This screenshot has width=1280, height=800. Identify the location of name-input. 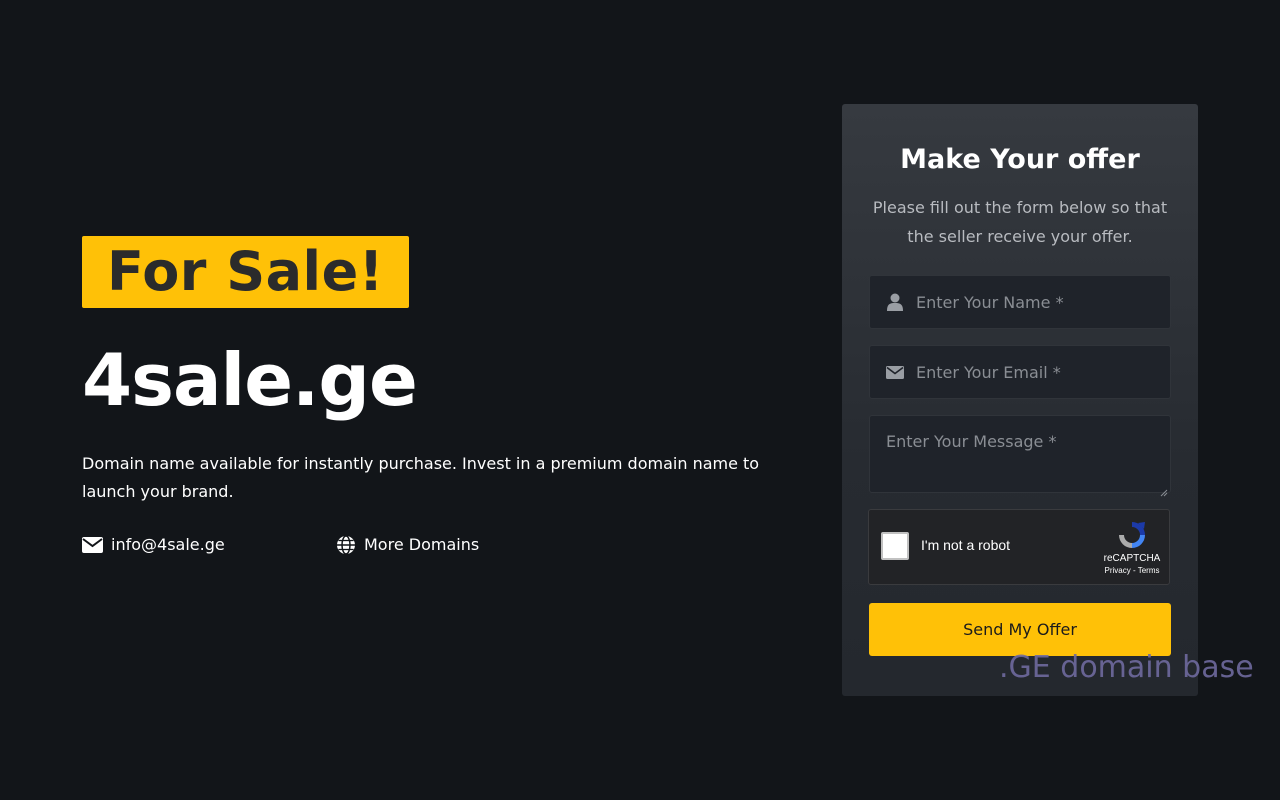
(1043, 302).